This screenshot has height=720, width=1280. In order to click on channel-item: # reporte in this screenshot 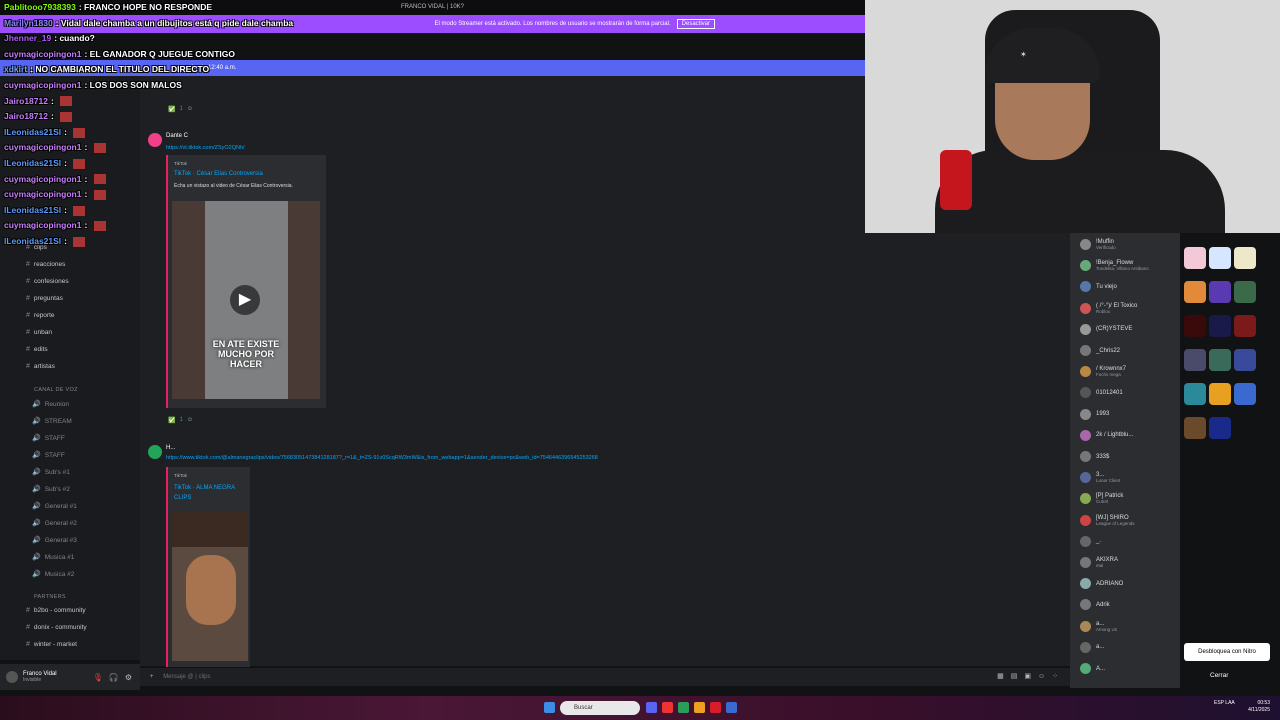, I will do `click(40, 315)`.